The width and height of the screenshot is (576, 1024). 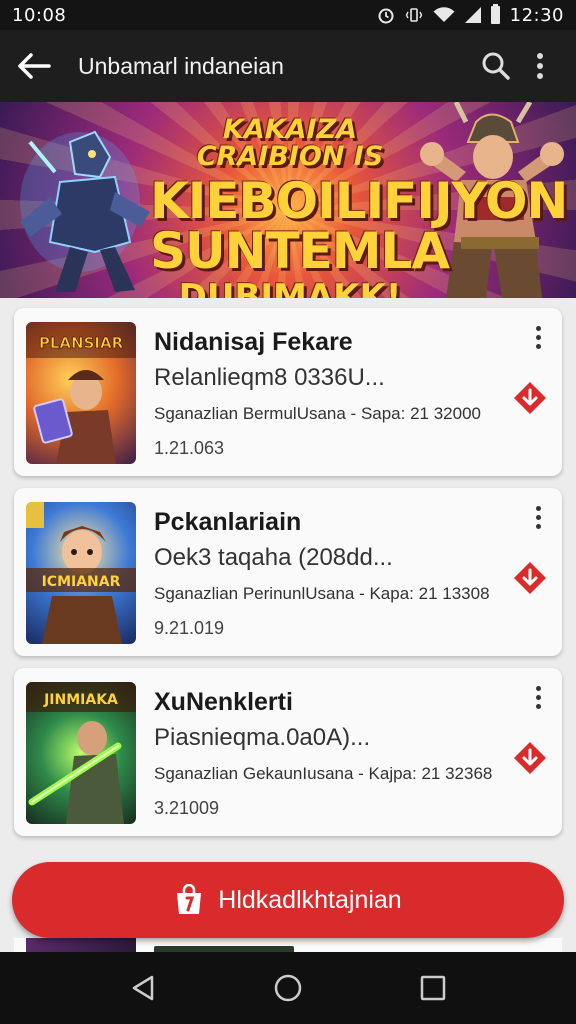 I want to click on status-time-left: 10:08, so click(x=39, y=15).